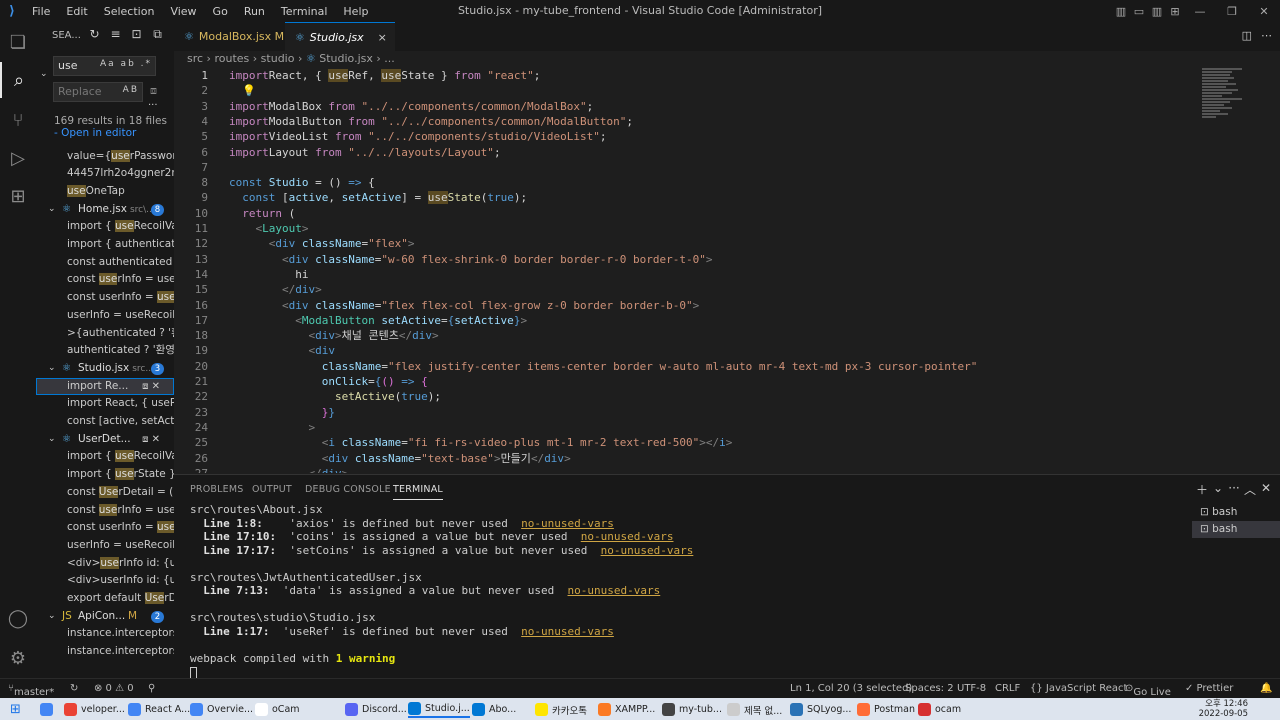  Describe the element at coordinates (18, 120) in the screenshot. I see `source-control-icon: ⑂` at that location.